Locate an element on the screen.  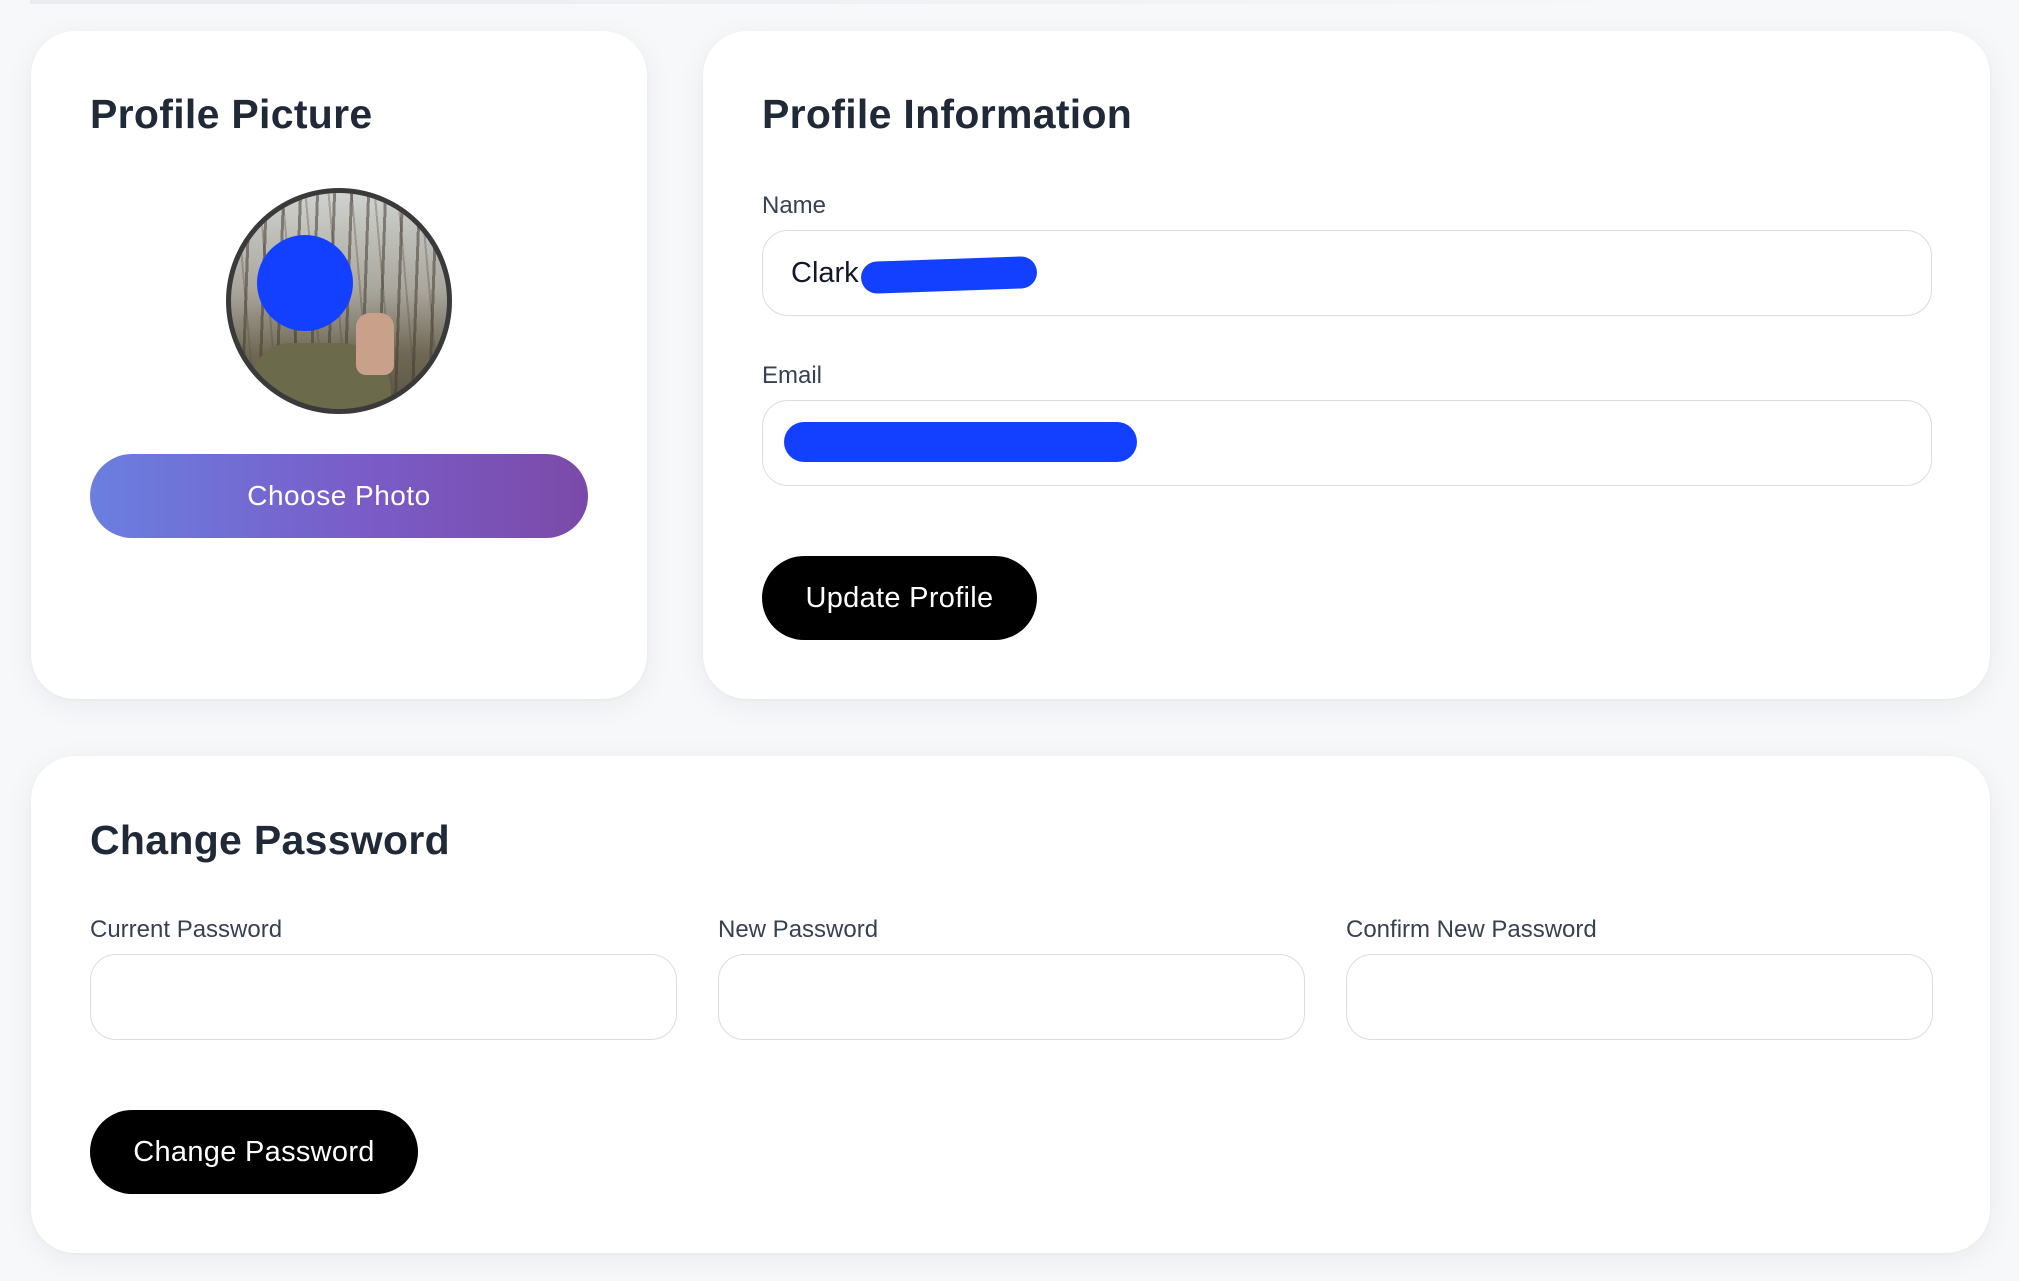
change-password-title: Change Password is located at coordinates (270, 840).